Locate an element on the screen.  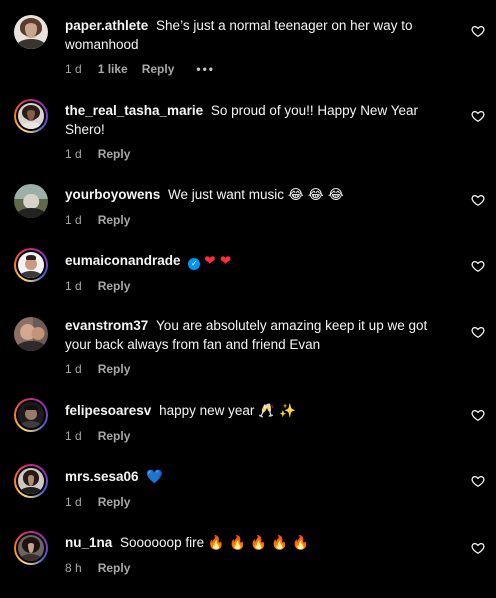
blue-heart-emoji-icon: 💙 is located at coordinates (155, 477).